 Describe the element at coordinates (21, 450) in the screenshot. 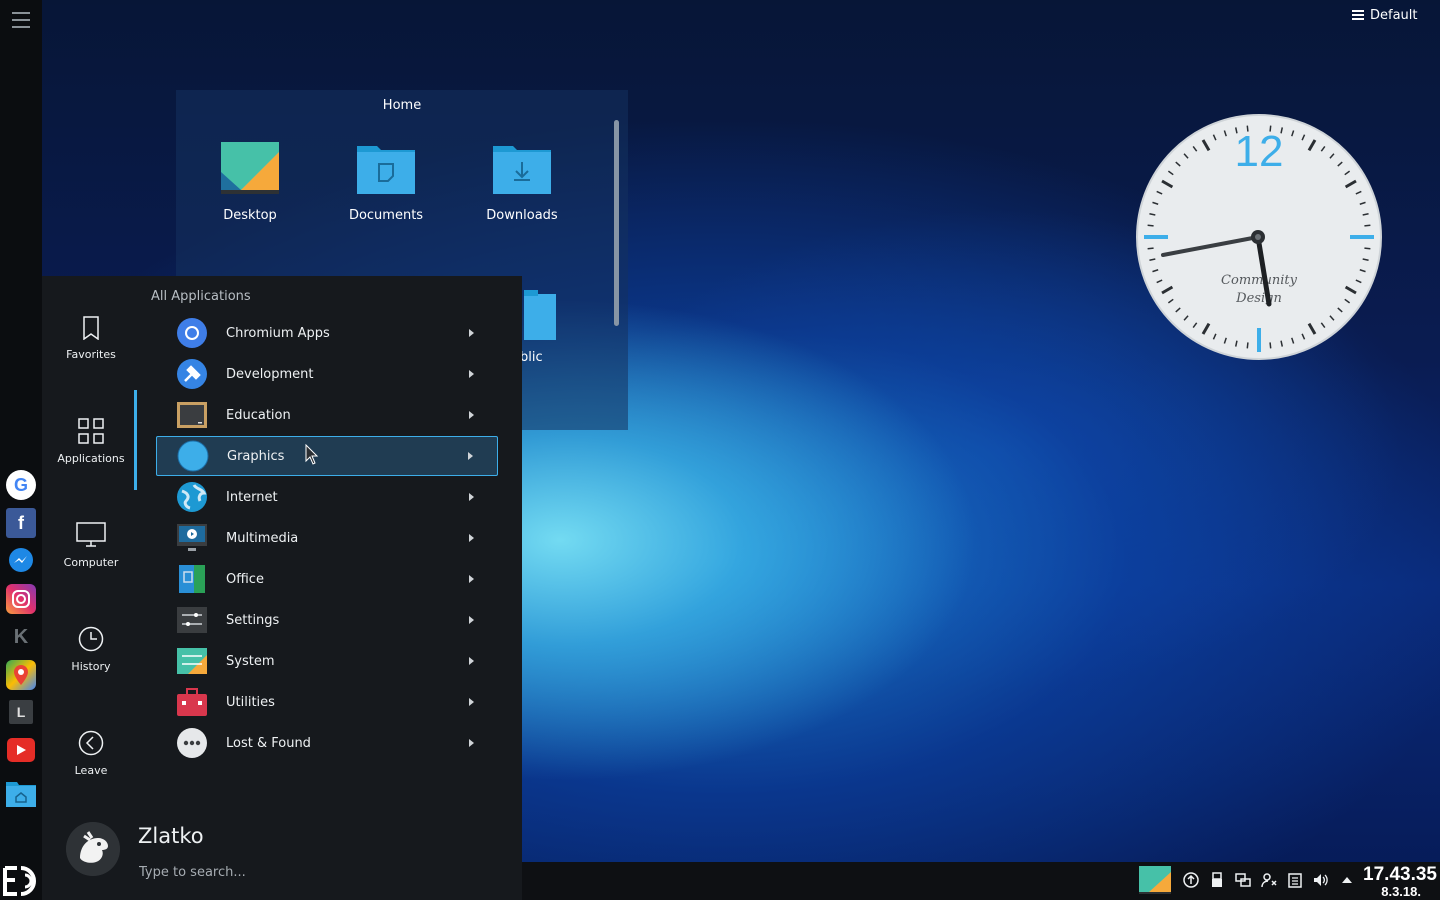

I see `left-dock-panel: G f K L` at that location.